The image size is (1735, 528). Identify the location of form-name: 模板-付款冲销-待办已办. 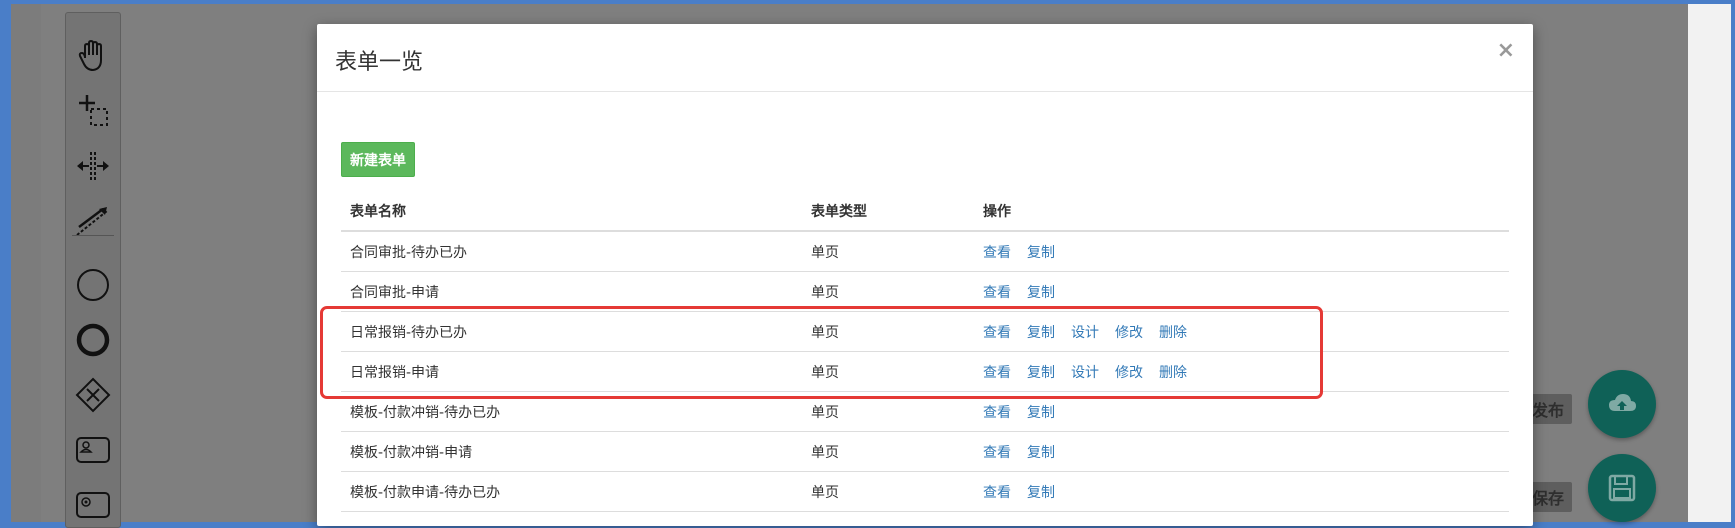
(425, 412).